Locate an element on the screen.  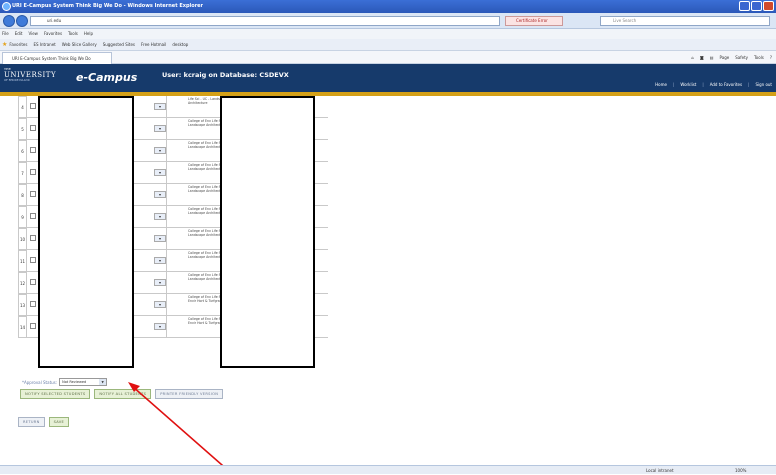
logo-sub: OF RHODE ISLAND is located at coordinates (17, 80).